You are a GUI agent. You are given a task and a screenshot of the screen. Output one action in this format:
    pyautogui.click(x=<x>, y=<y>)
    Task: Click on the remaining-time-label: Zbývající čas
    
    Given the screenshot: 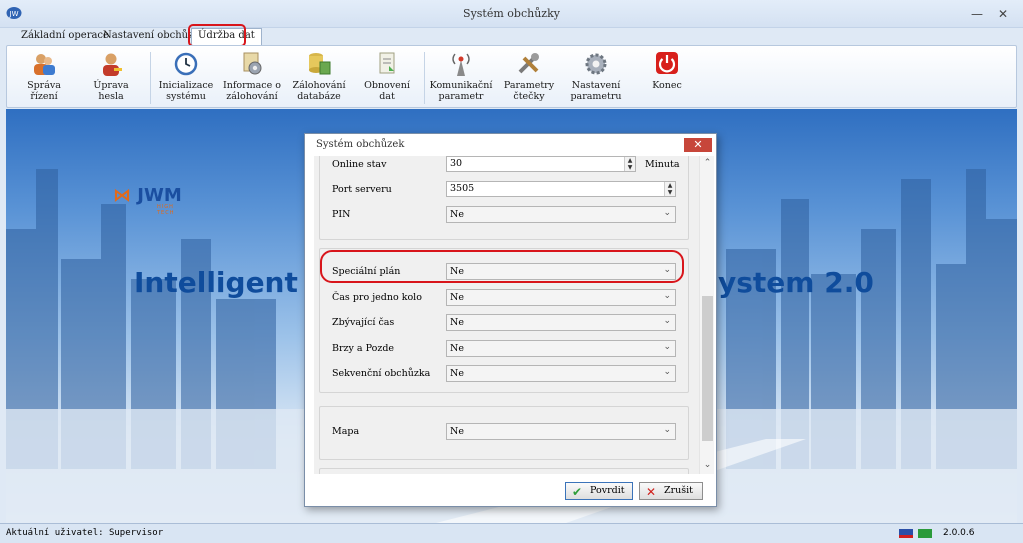 What is the action you would take?
    pyautogui.click(x=363, y=322)
    